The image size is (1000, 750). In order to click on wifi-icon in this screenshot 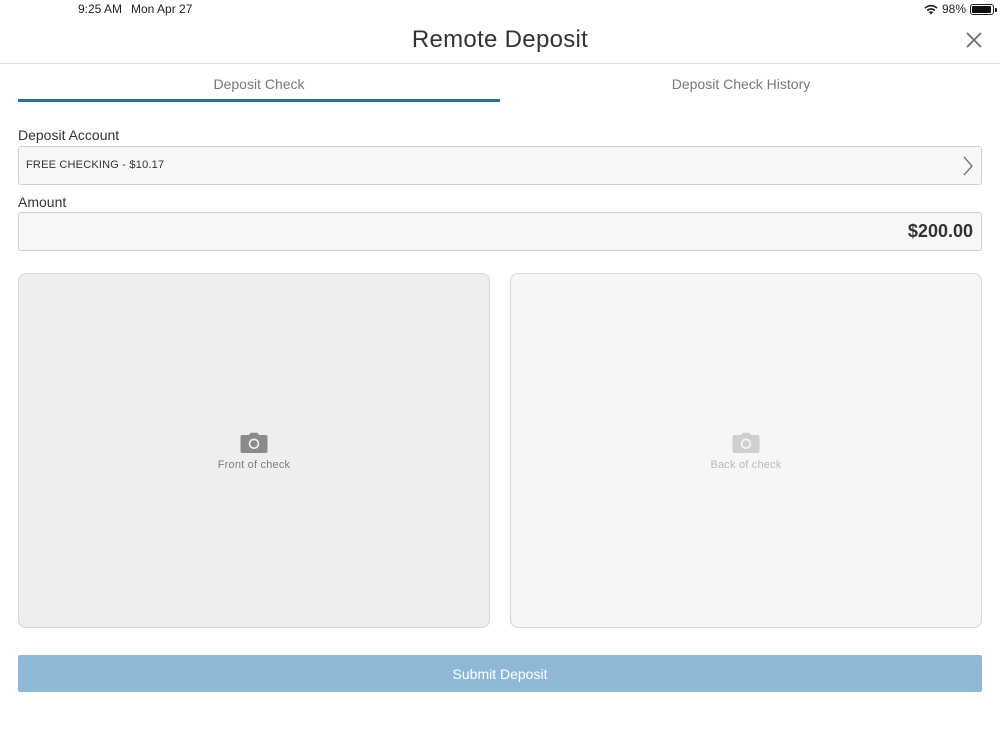, I will do `click(931, 9)`.